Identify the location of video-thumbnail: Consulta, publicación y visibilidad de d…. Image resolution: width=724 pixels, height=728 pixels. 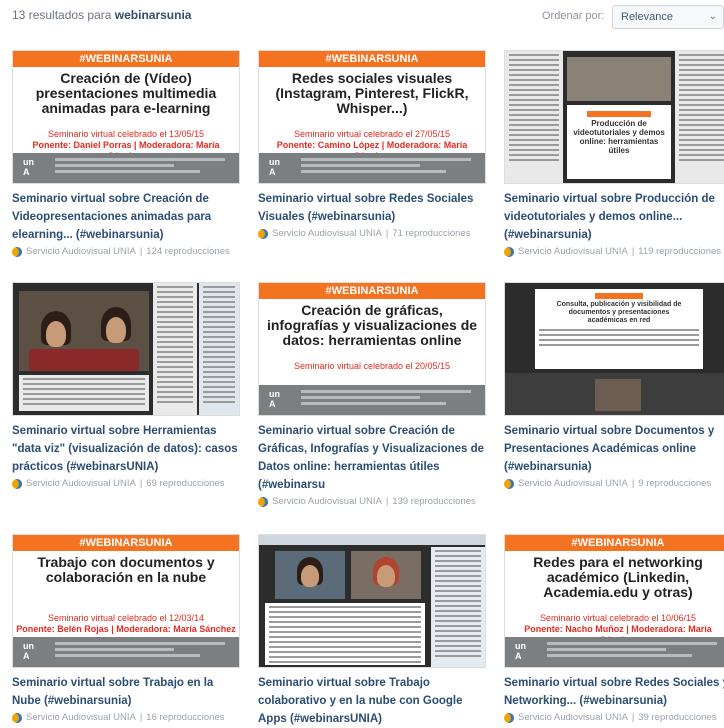
(614, 349).